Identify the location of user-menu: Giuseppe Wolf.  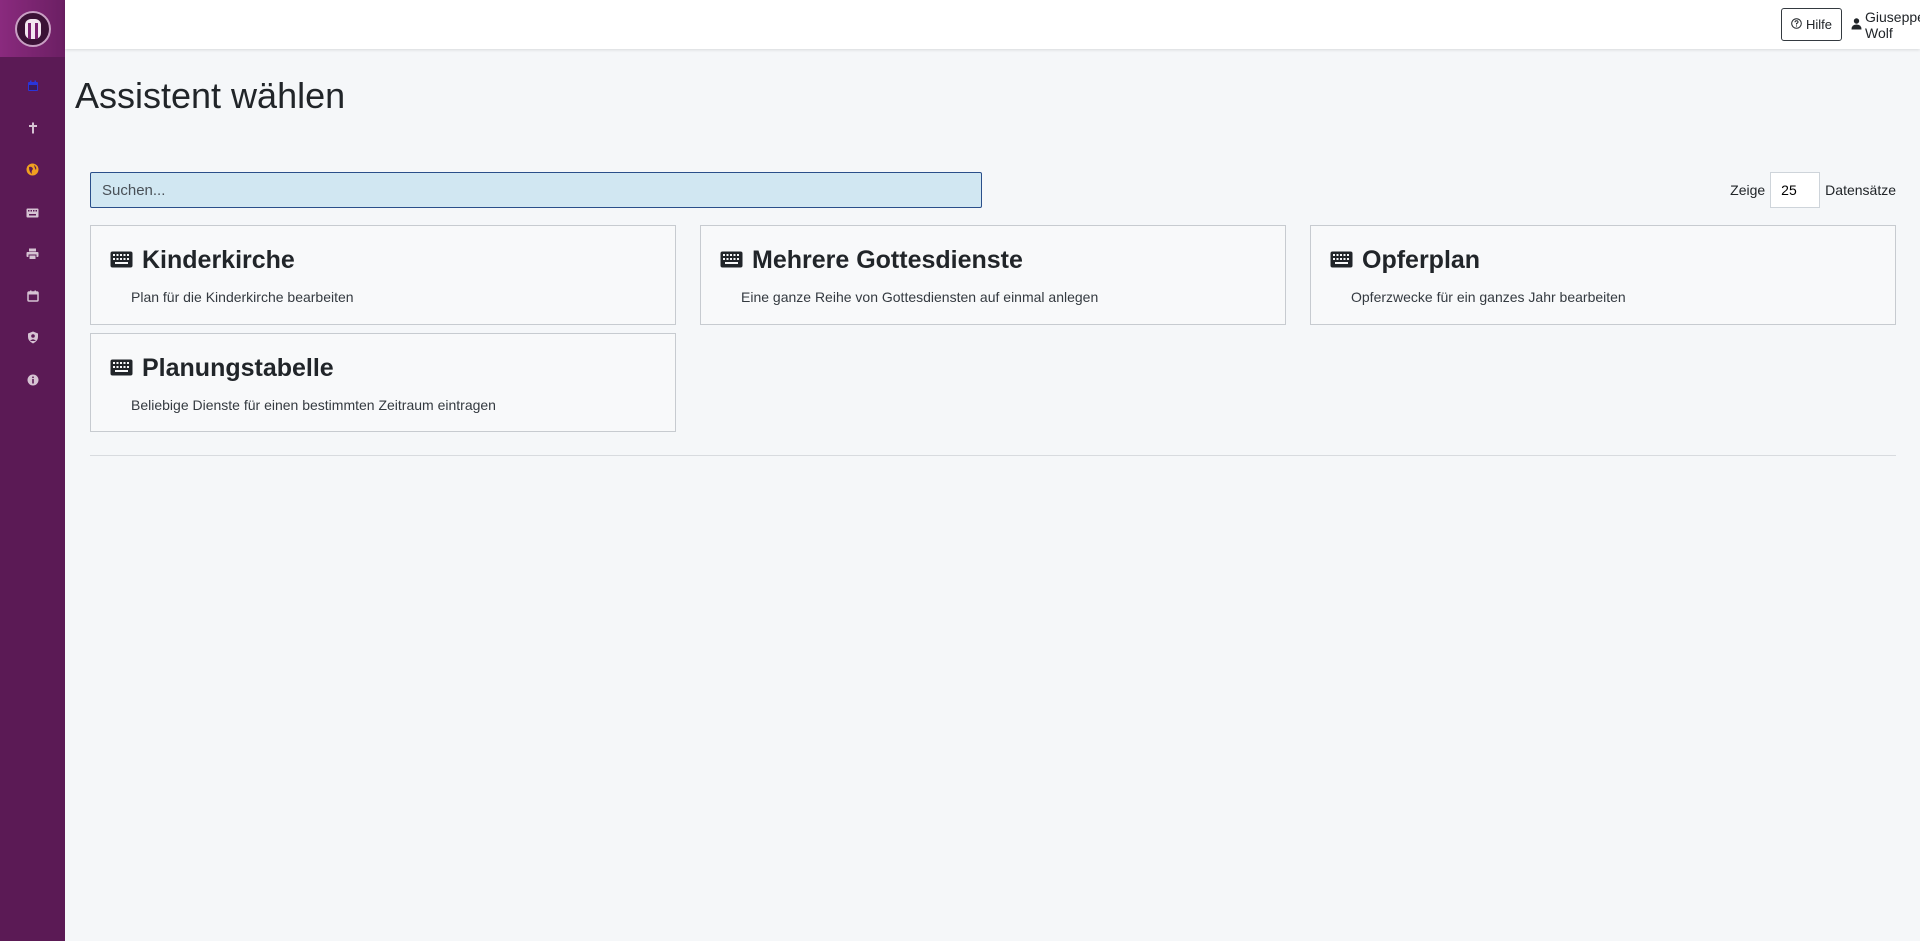
(1885, 24).